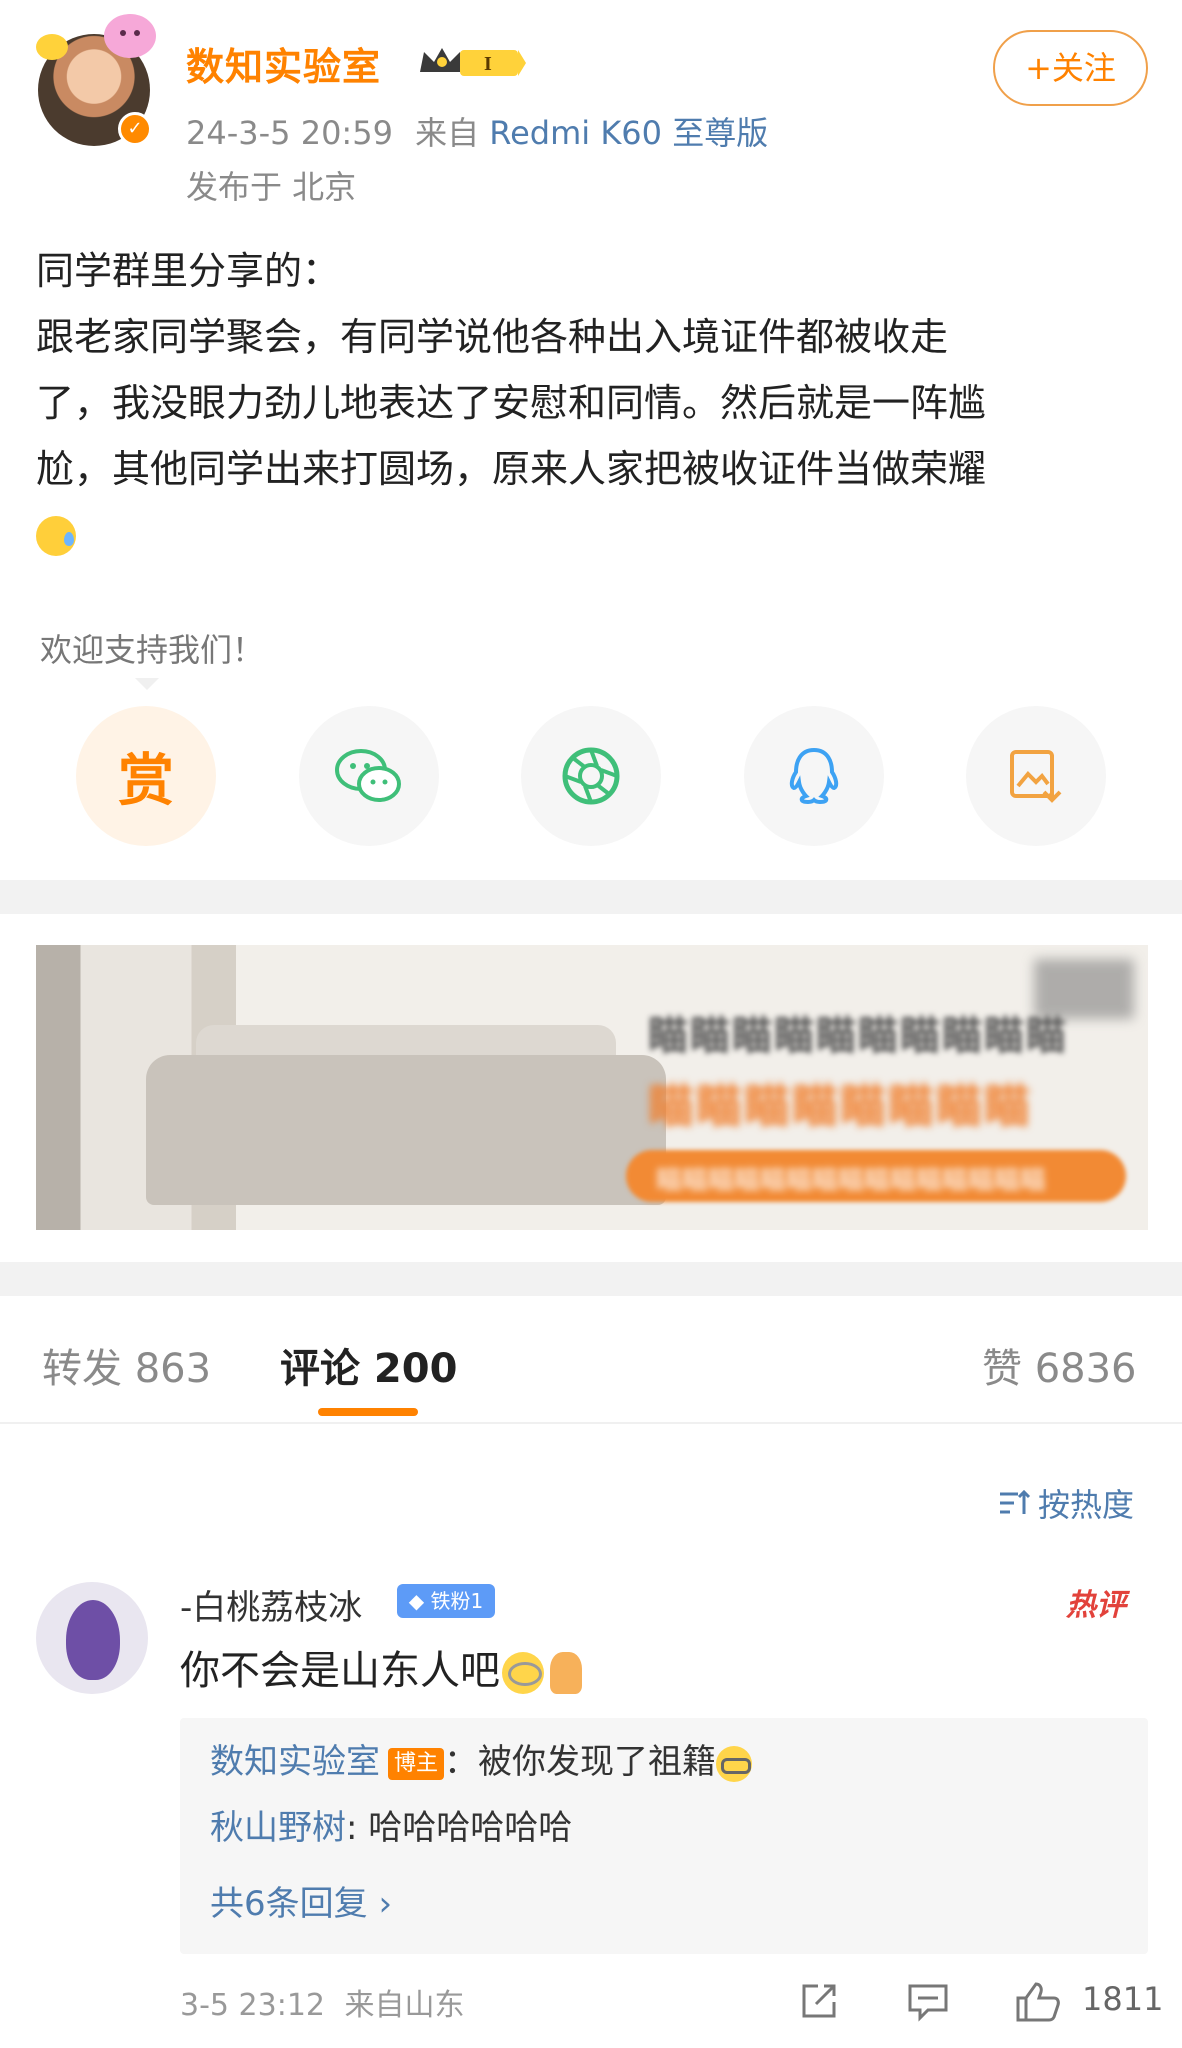  I want to click on source-prefix: 来自, so click(447, 133).